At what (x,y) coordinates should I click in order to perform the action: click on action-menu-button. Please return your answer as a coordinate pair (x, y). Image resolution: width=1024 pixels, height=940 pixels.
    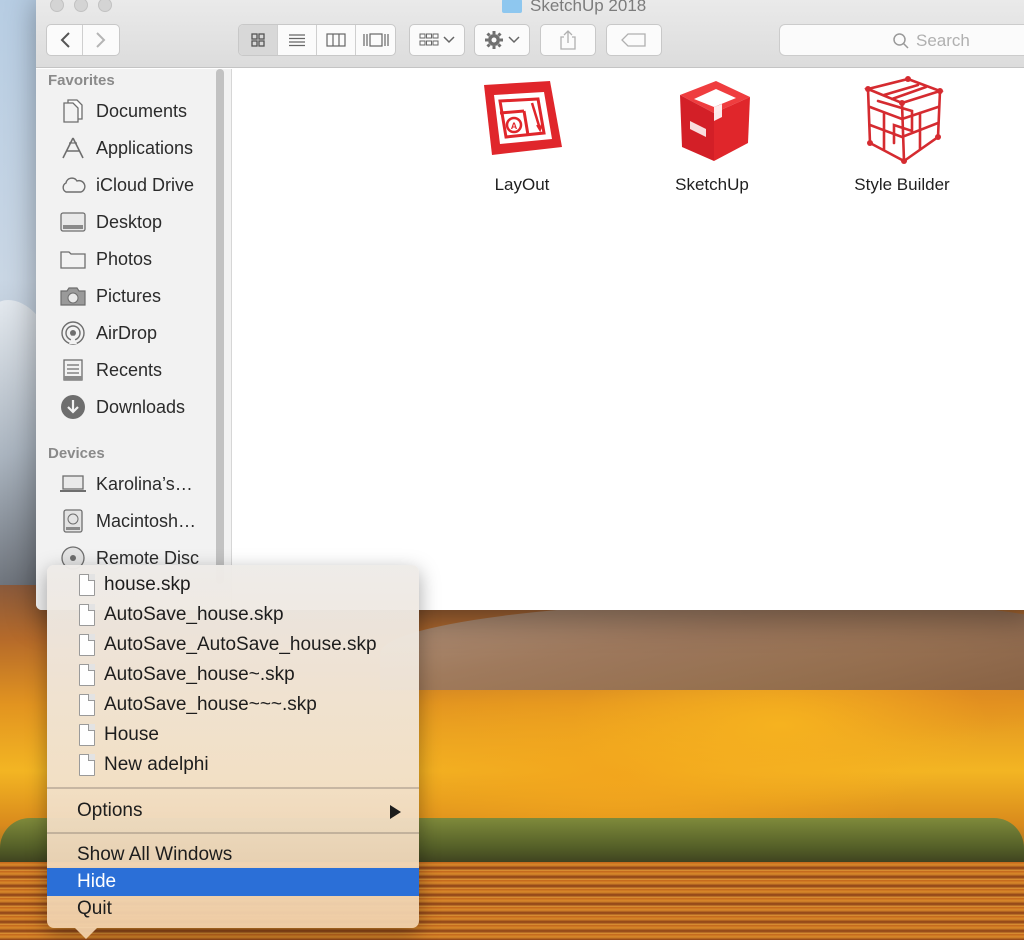
    Looking at the image, I should click on (502, 40).